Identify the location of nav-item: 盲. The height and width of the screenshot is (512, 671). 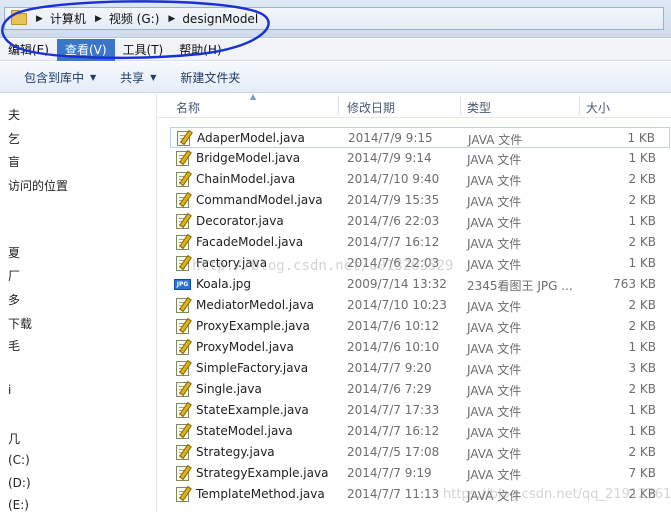
(14, 161).